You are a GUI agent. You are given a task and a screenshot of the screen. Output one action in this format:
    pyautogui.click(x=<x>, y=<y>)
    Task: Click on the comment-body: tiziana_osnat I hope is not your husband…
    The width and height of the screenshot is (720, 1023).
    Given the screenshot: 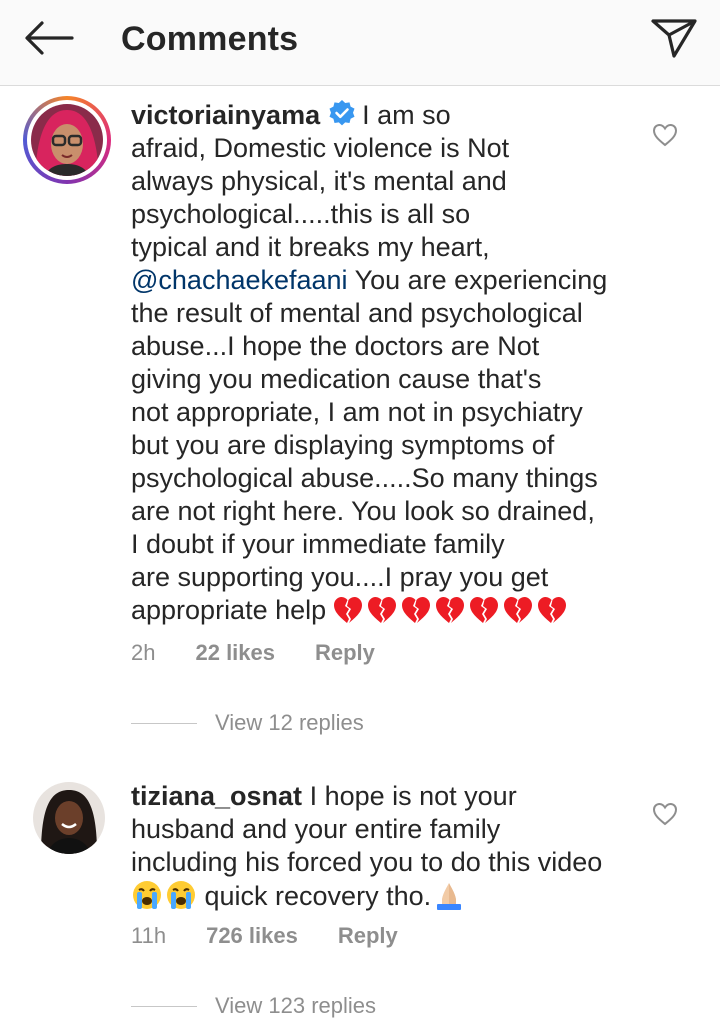 What is the action you would take?
    pyautogui.click(x=411, y=846)
    